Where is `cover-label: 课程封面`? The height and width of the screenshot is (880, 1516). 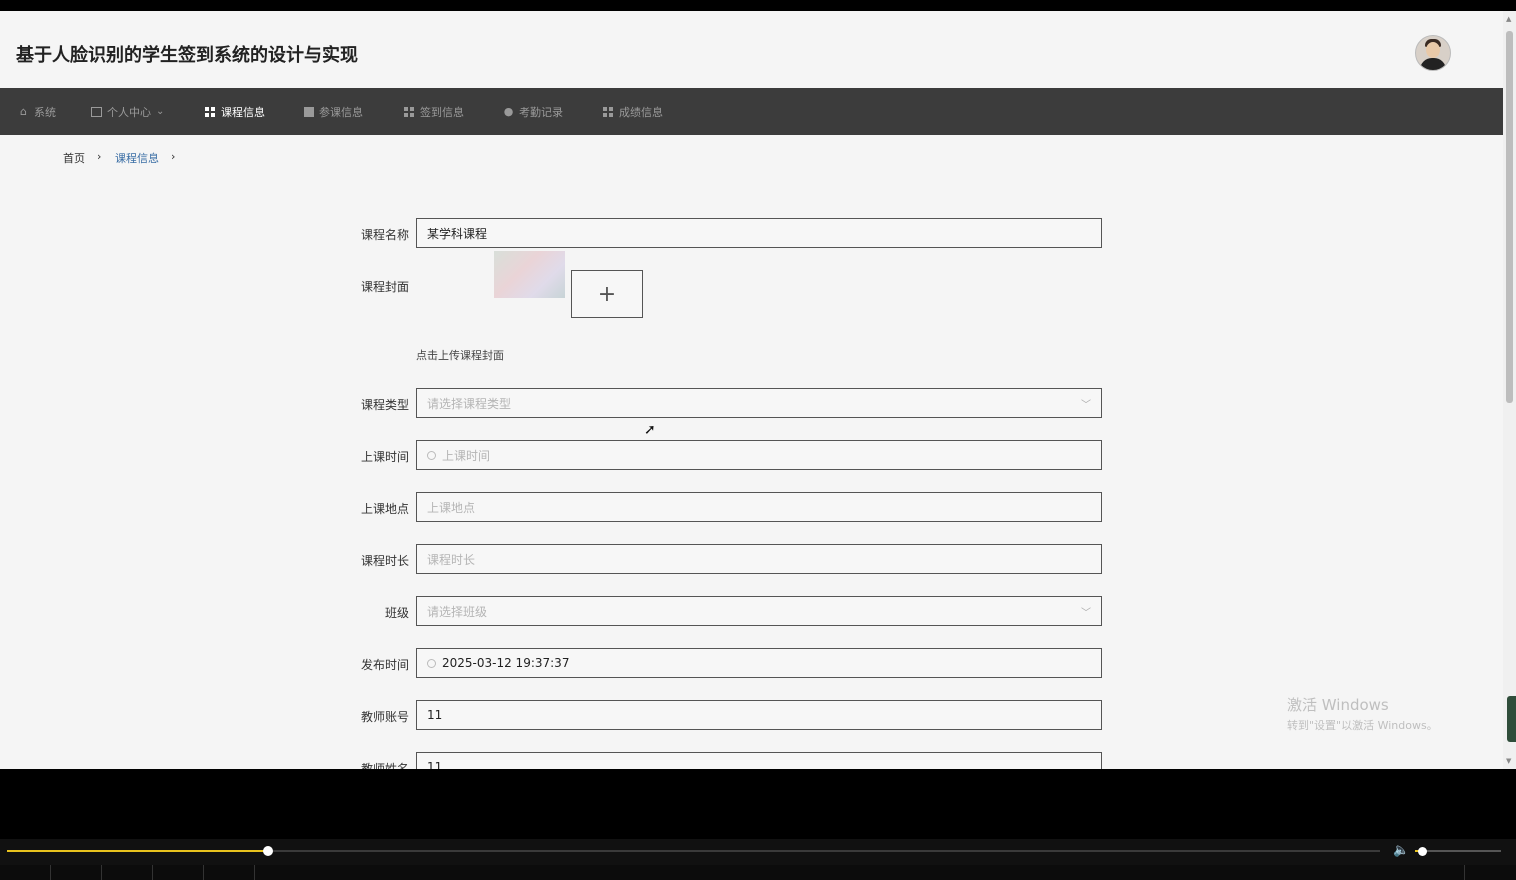 cover-label: 课程封面 is located at coordinates (384, 287).